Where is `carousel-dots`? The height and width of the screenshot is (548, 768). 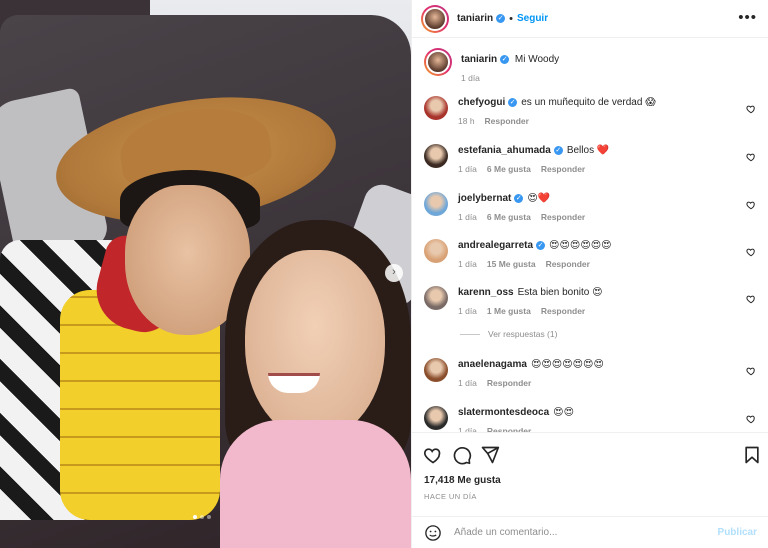 carousel-dots is located at coordinates (202, 517).